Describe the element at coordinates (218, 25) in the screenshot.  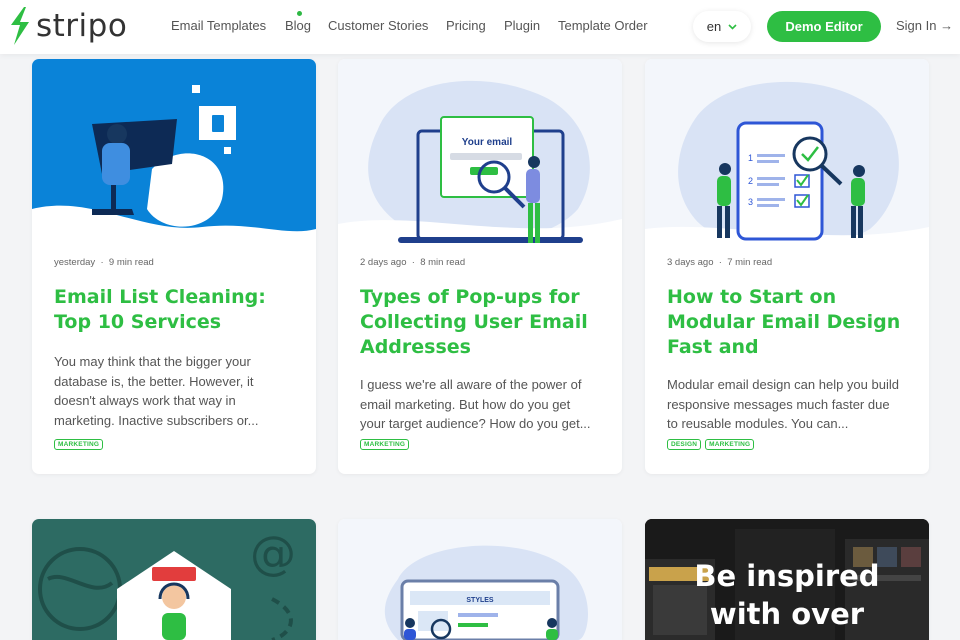
I see `nav-email-templates: Email Templates` at that location.